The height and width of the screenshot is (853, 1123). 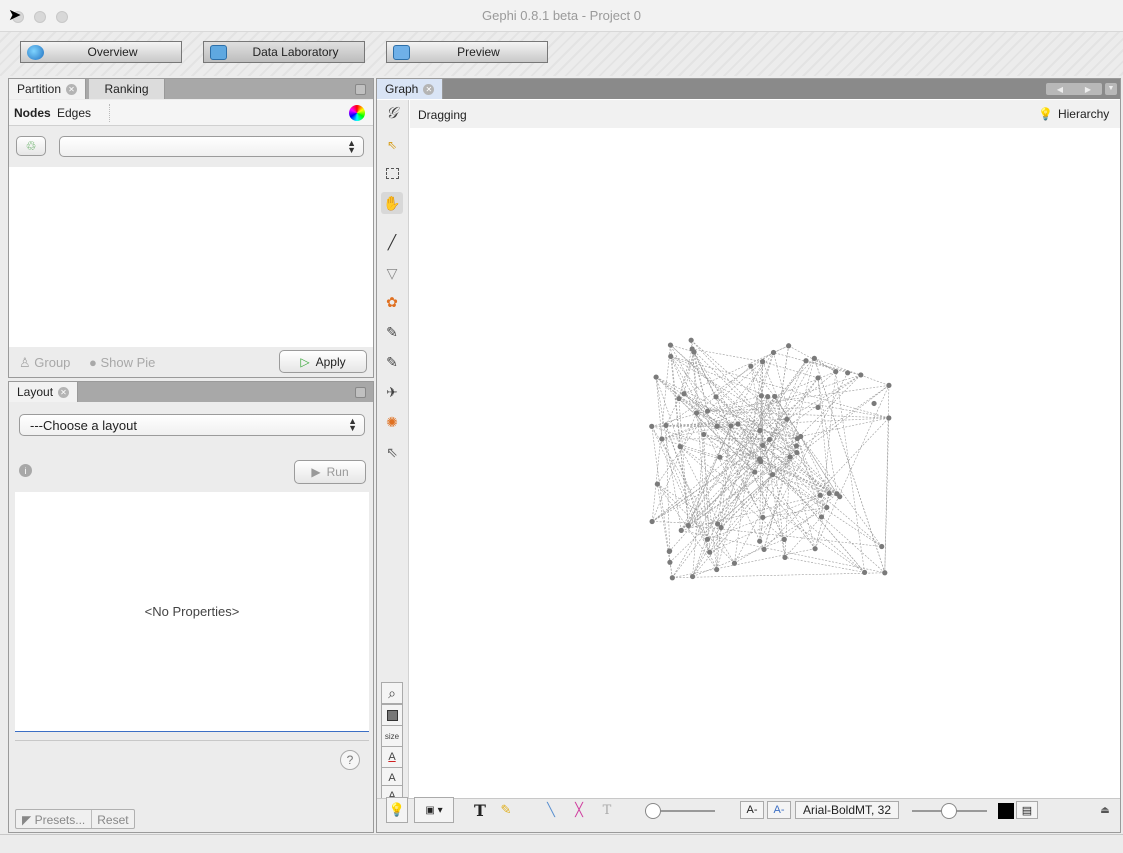 What do you see at coordinates (122, 362) in the screenshot?
I see `show-pie-button: ● Show Pie` at bounding box center [122, 362].